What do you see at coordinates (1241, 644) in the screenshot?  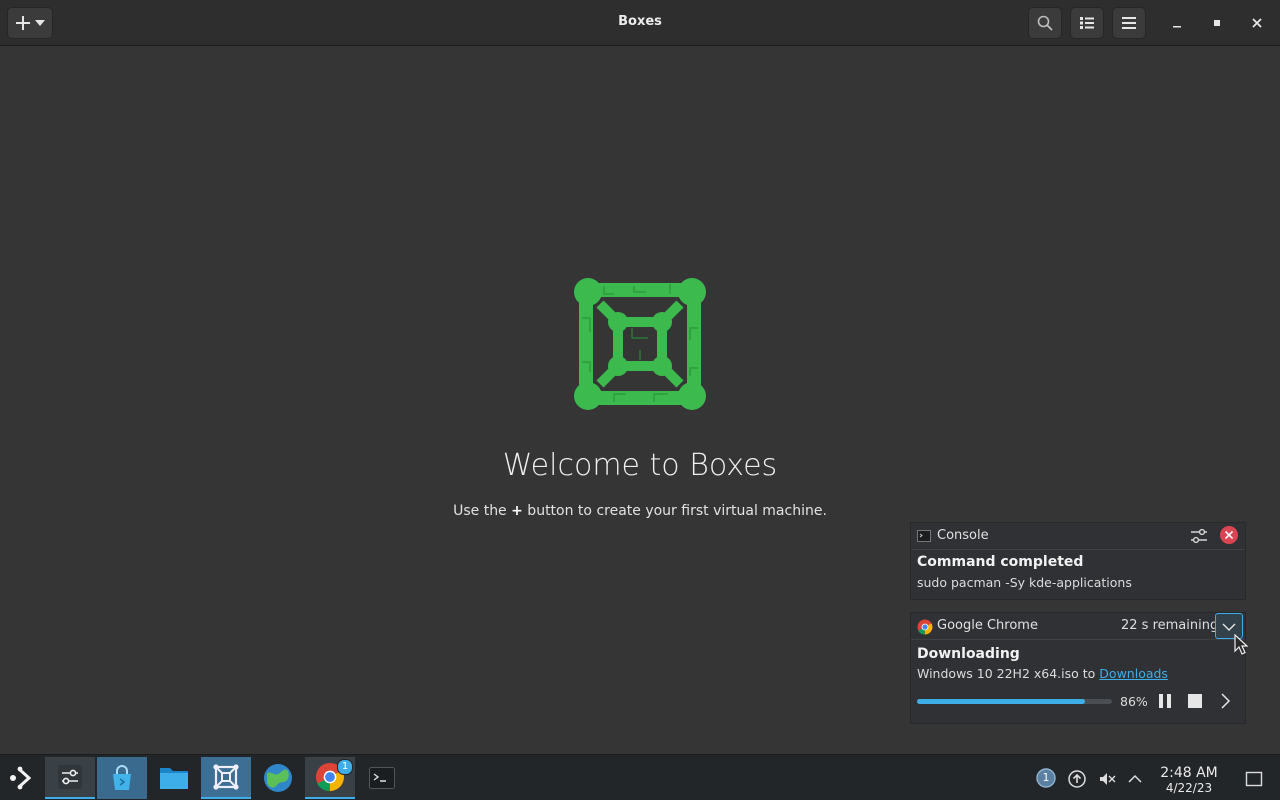 I see `mouse-cursor-icon` at bounding box center [1241, 644].